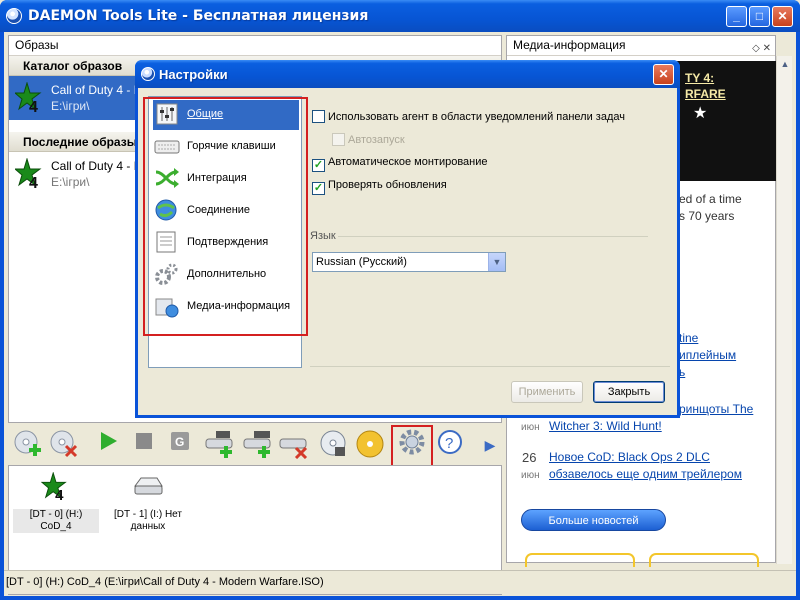  Describe the element at coordinates (547, 392) in the screenshot. I see `apply-button: Применить` at that location.